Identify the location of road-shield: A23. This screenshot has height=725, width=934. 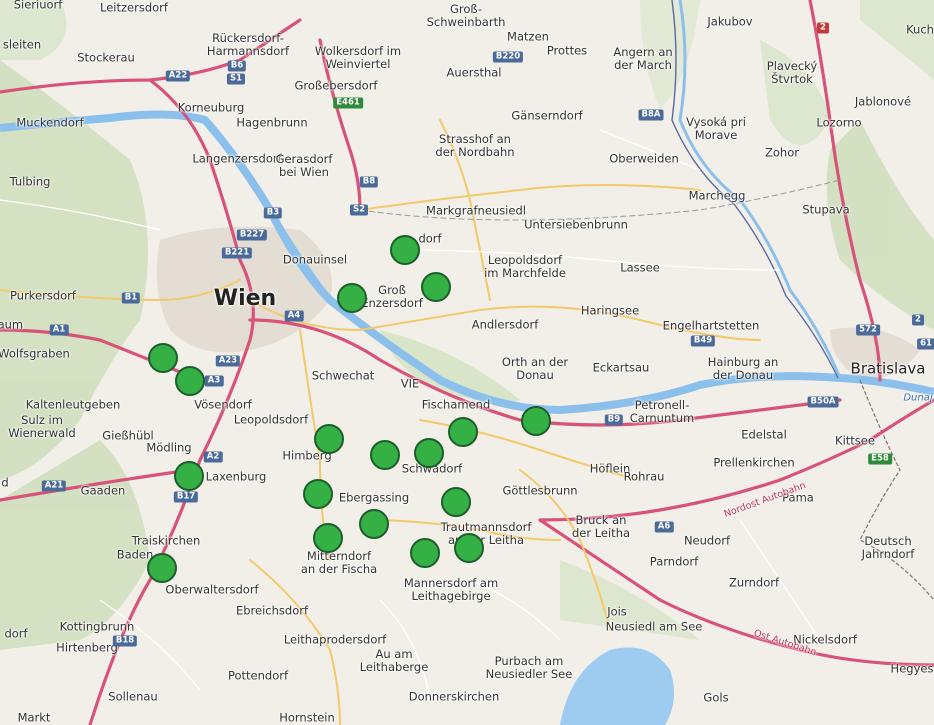
(228, 361).